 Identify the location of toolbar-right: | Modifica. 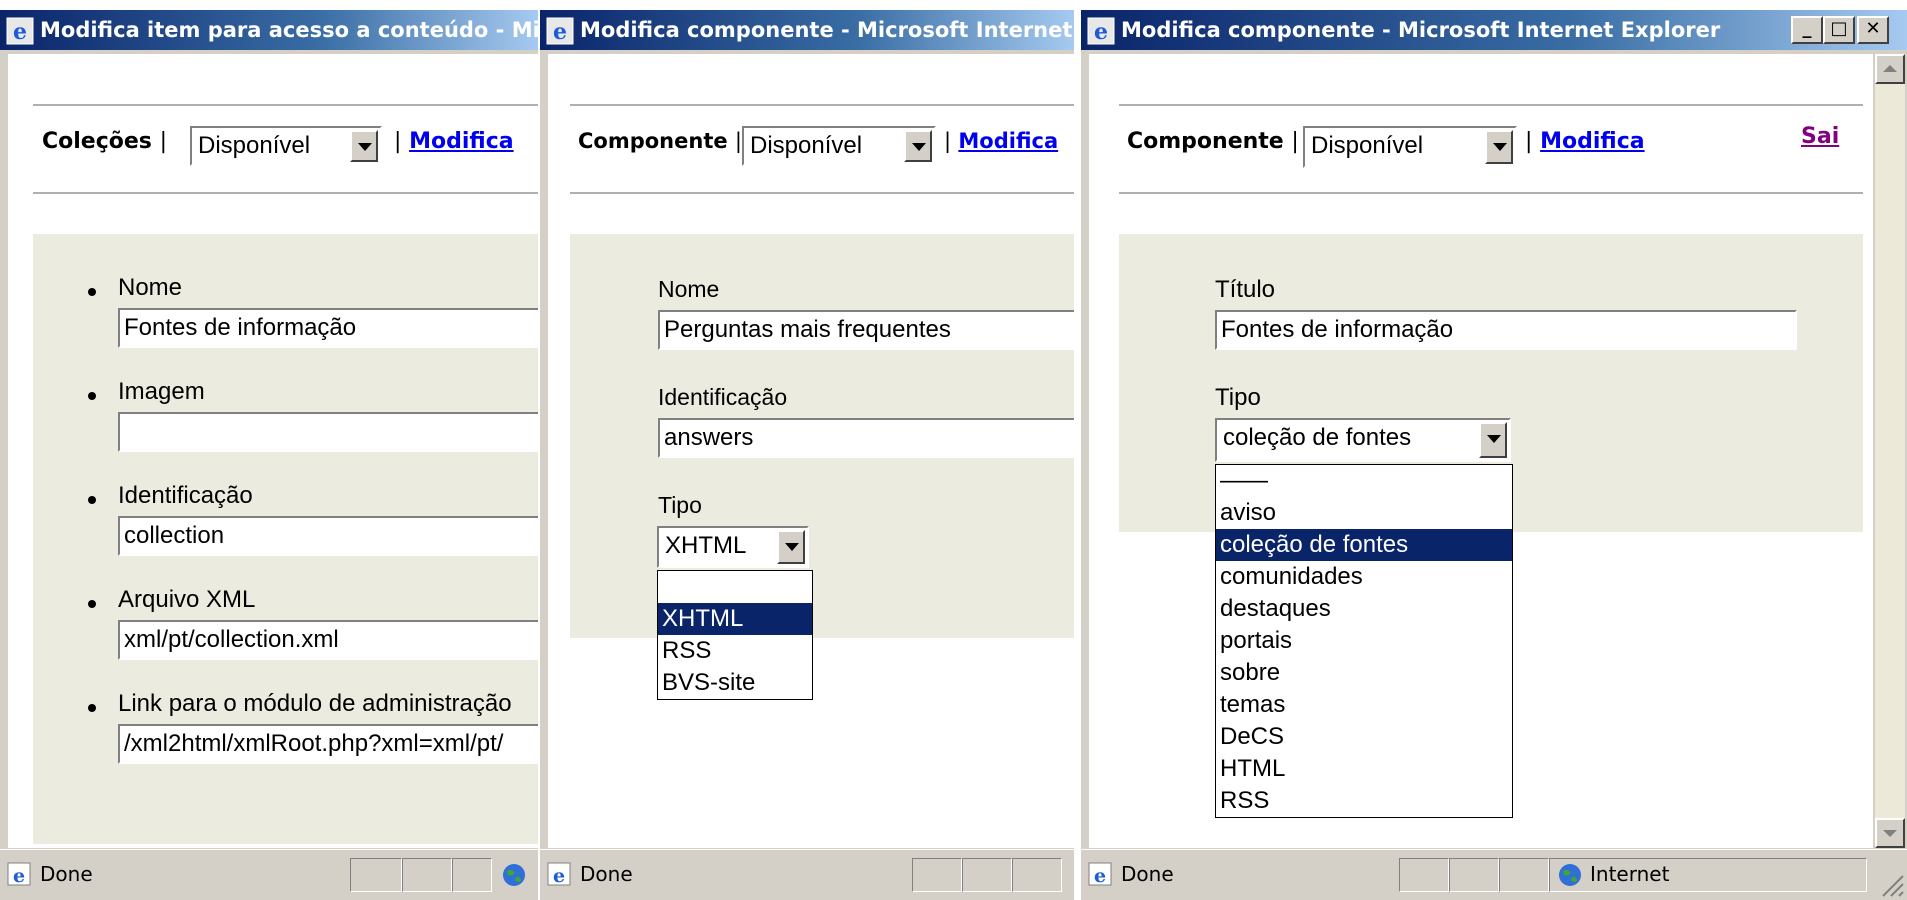
(1585, 141).